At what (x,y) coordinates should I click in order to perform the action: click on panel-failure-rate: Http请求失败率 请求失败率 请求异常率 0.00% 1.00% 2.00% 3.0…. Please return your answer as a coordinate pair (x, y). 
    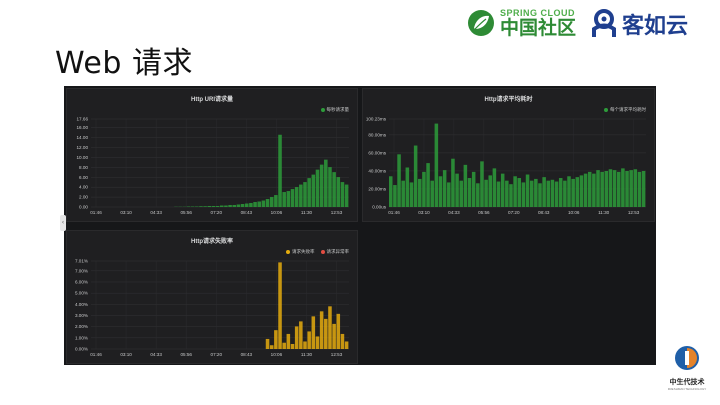
    Looking at the image, I should click on (212, 297).